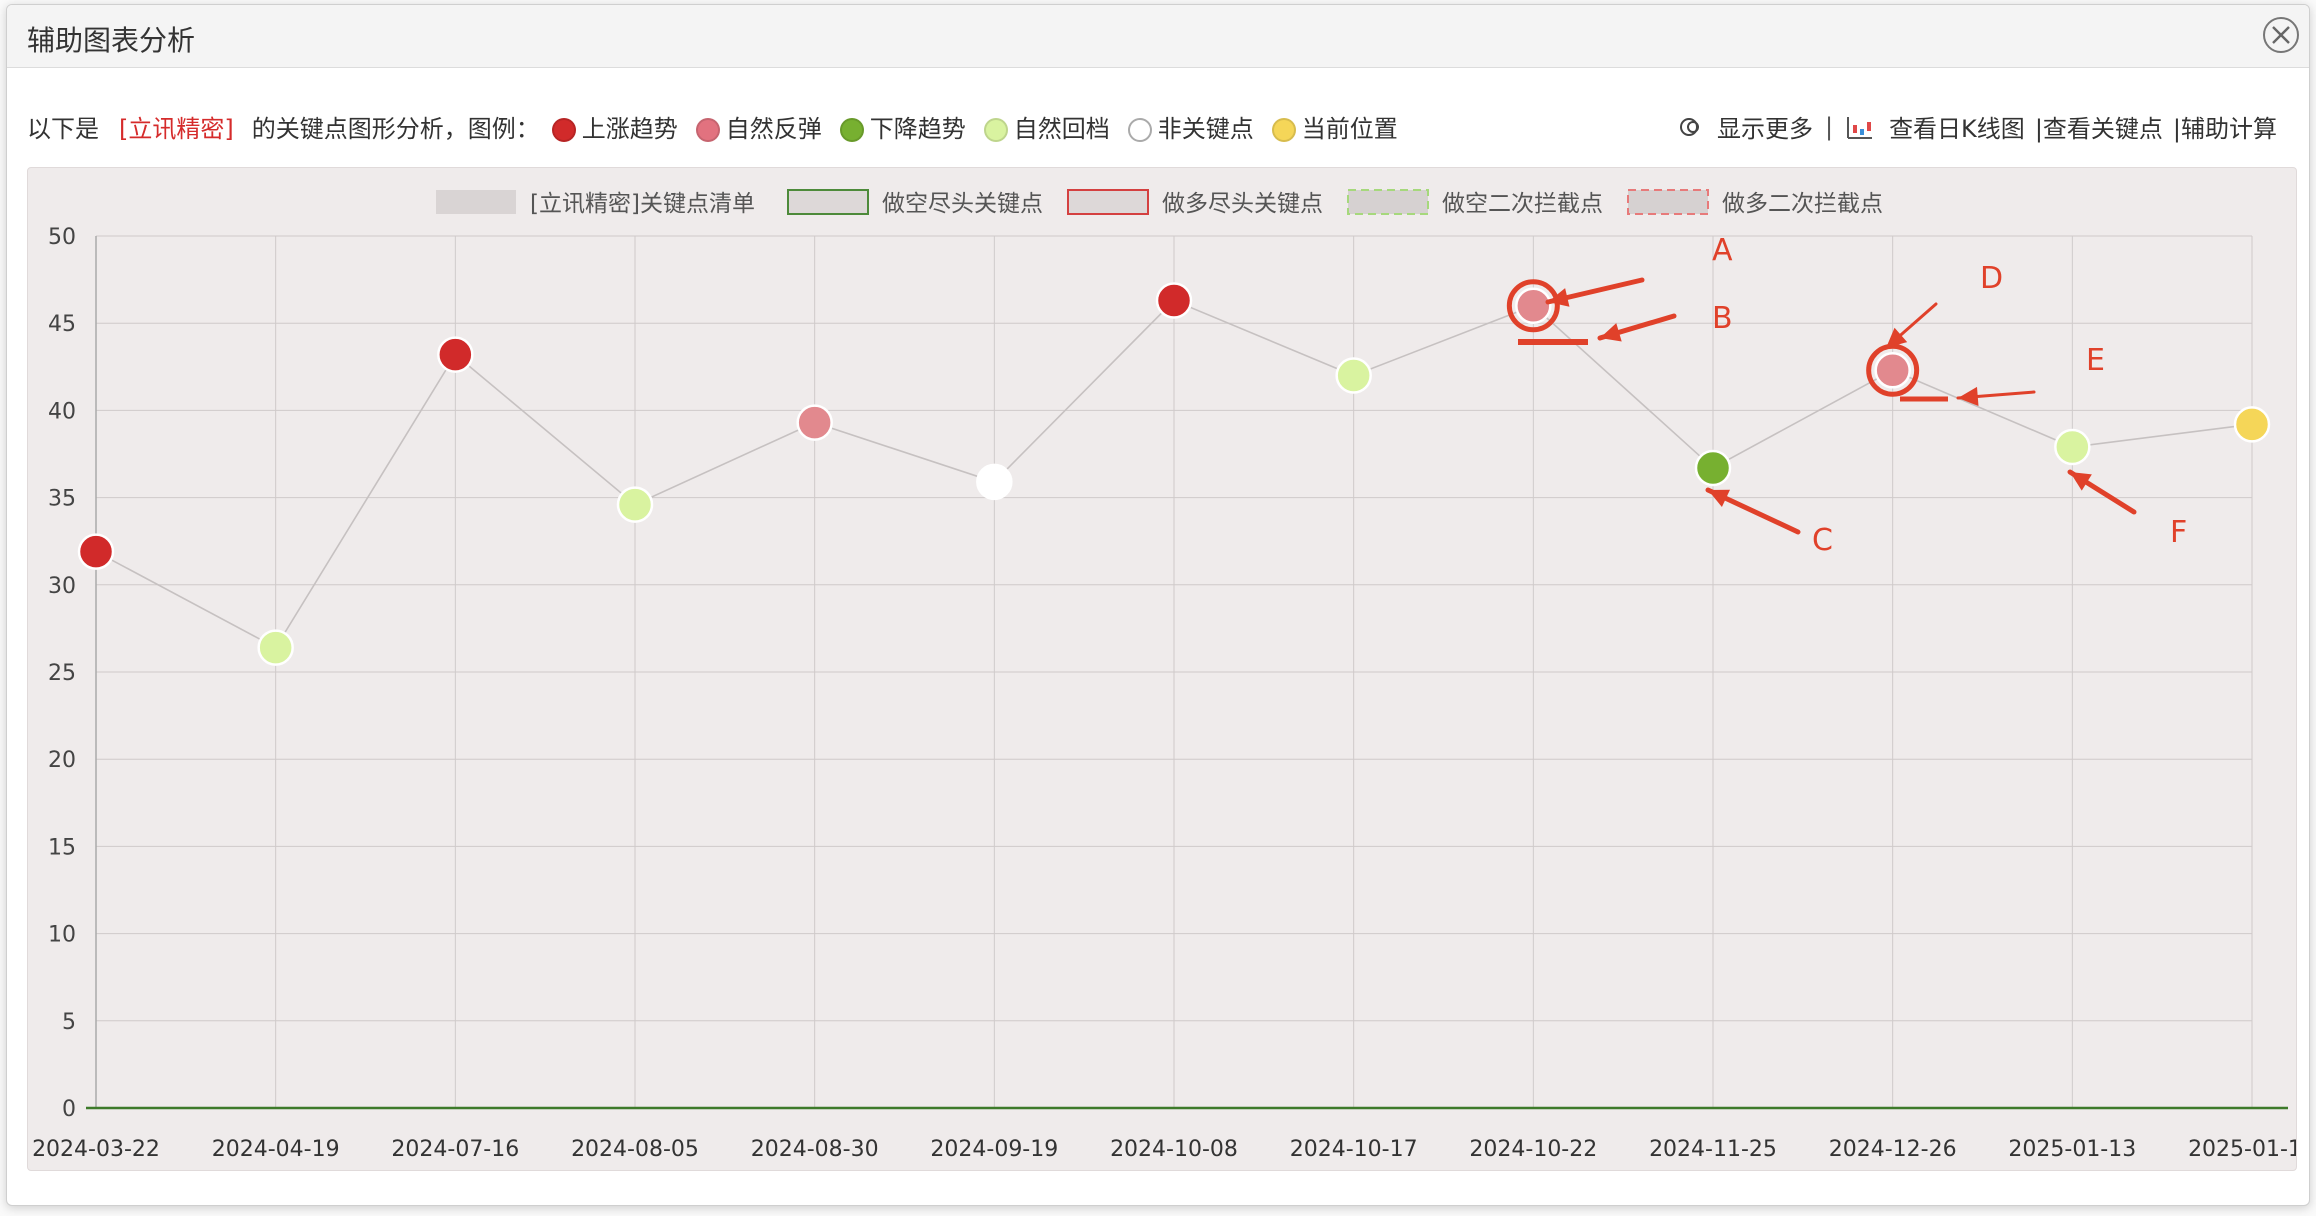 This screenshot has height=1216, width=2316. What do you see at coordinates (1158, 36) in the screenshot?
I see `dialog-header: 辅助图表分析` at bounding box center [1158, 36].